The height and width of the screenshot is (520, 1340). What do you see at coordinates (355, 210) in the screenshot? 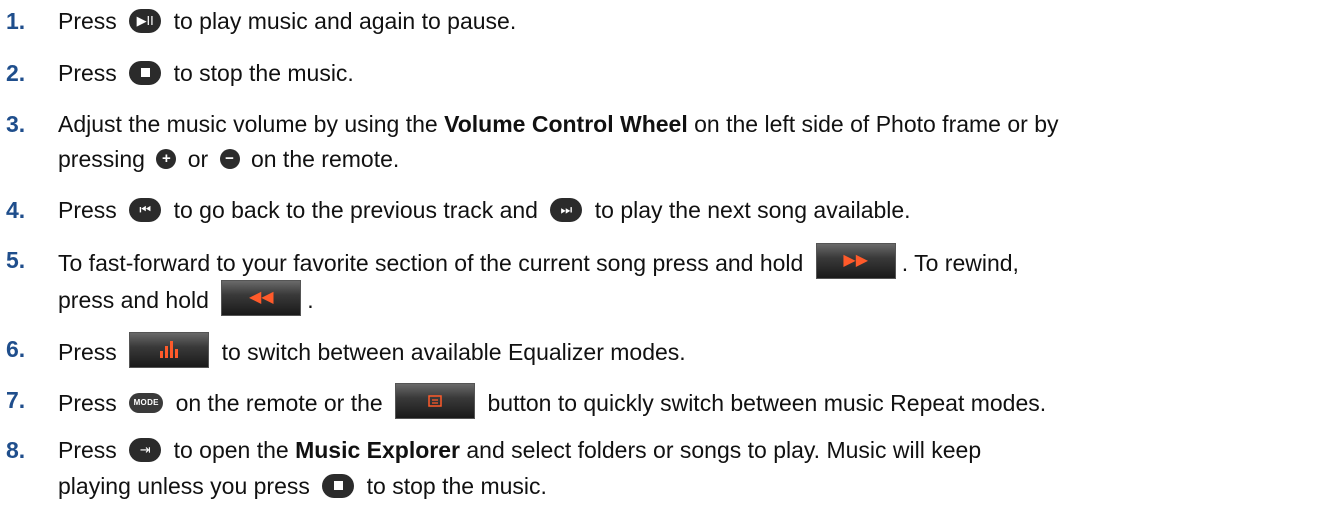
I see `text-segment: to go back to the previous track and` at bounding box center [355, 210].